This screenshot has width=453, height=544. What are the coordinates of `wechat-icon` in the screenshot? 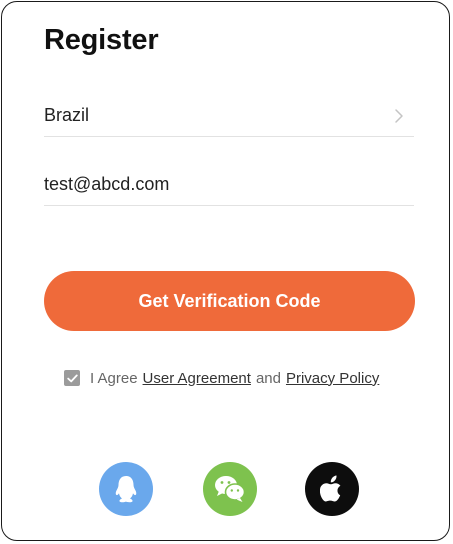 It's located at (230, 489).